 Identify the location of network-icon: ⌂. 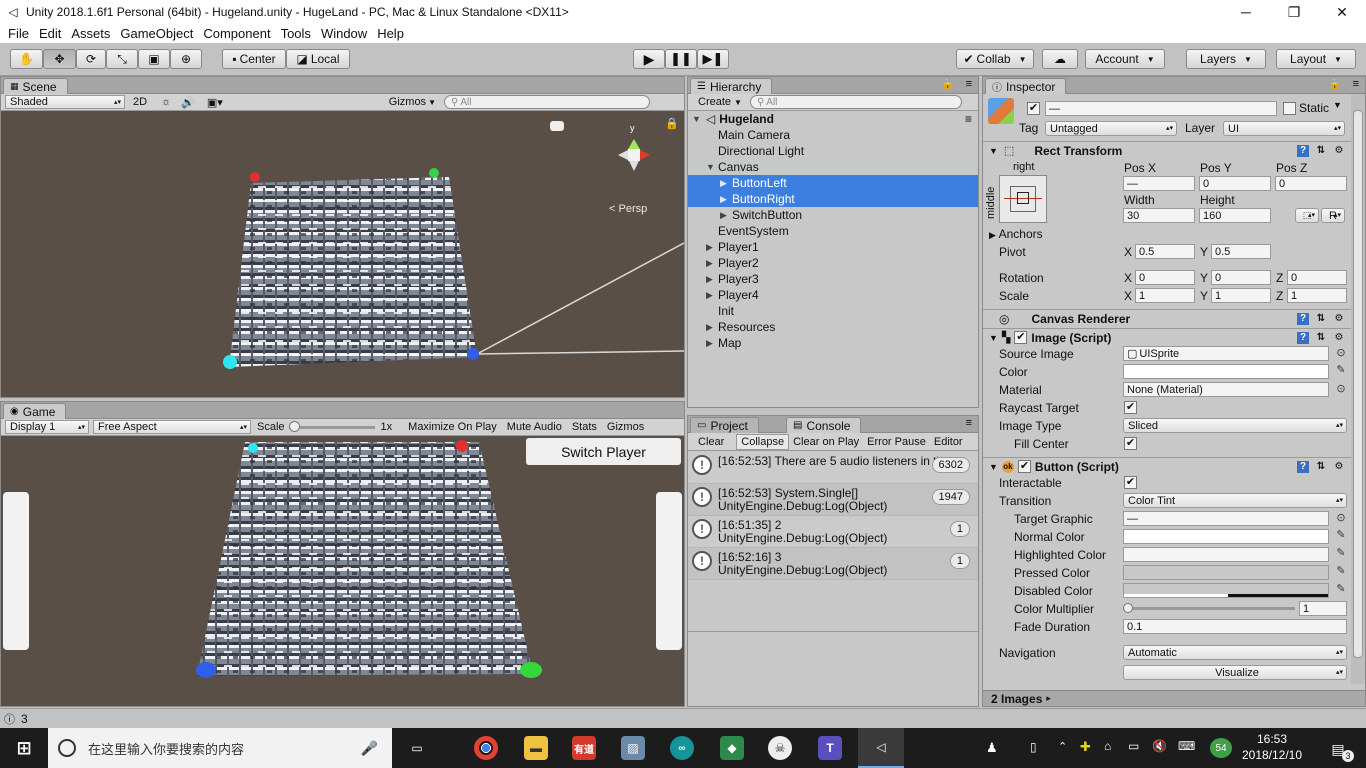
(1107, 746).